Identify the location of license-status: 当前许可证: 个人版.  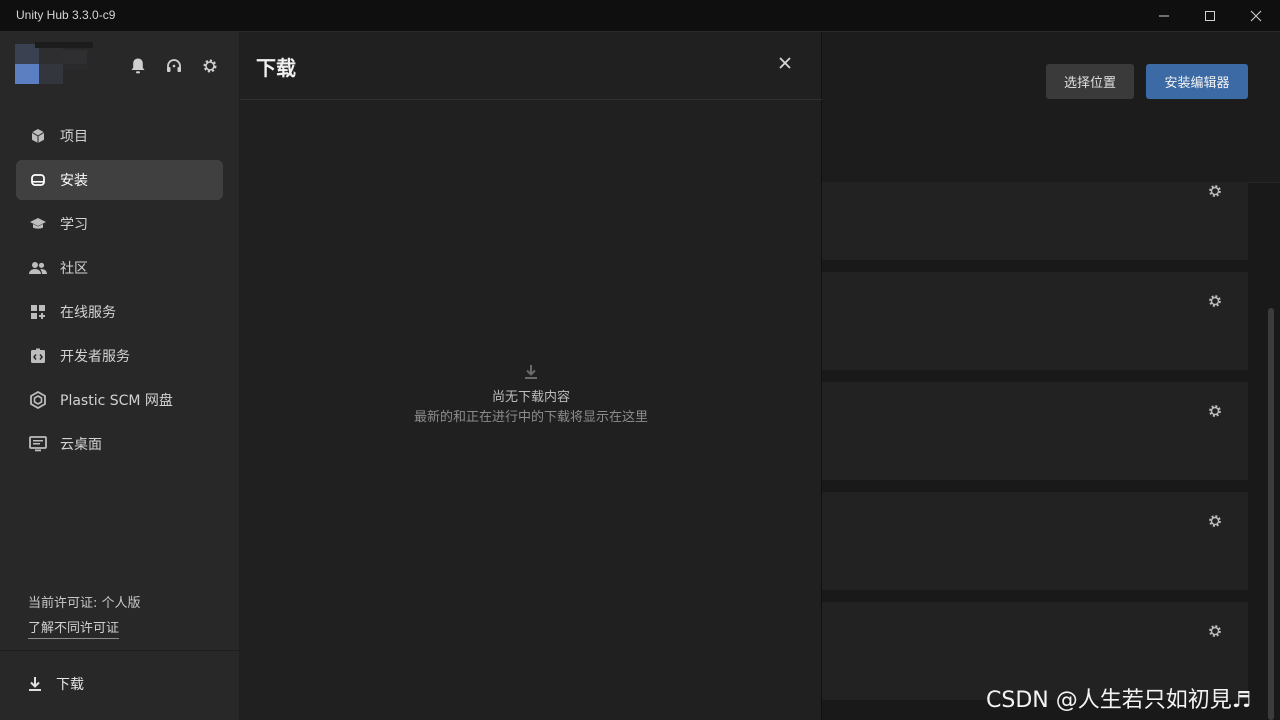
(84, 603).